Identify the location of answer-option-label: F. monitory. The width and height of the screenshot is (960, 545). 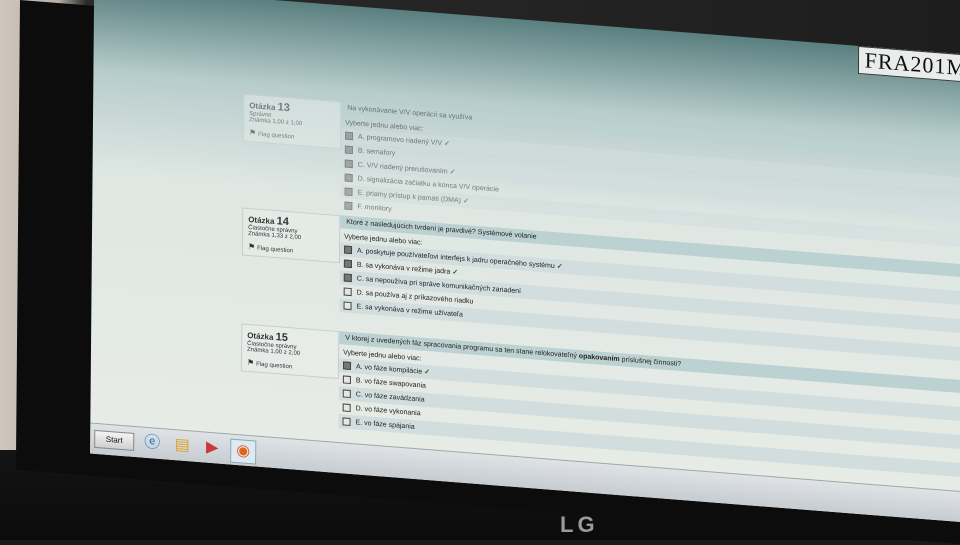
(374, 208).